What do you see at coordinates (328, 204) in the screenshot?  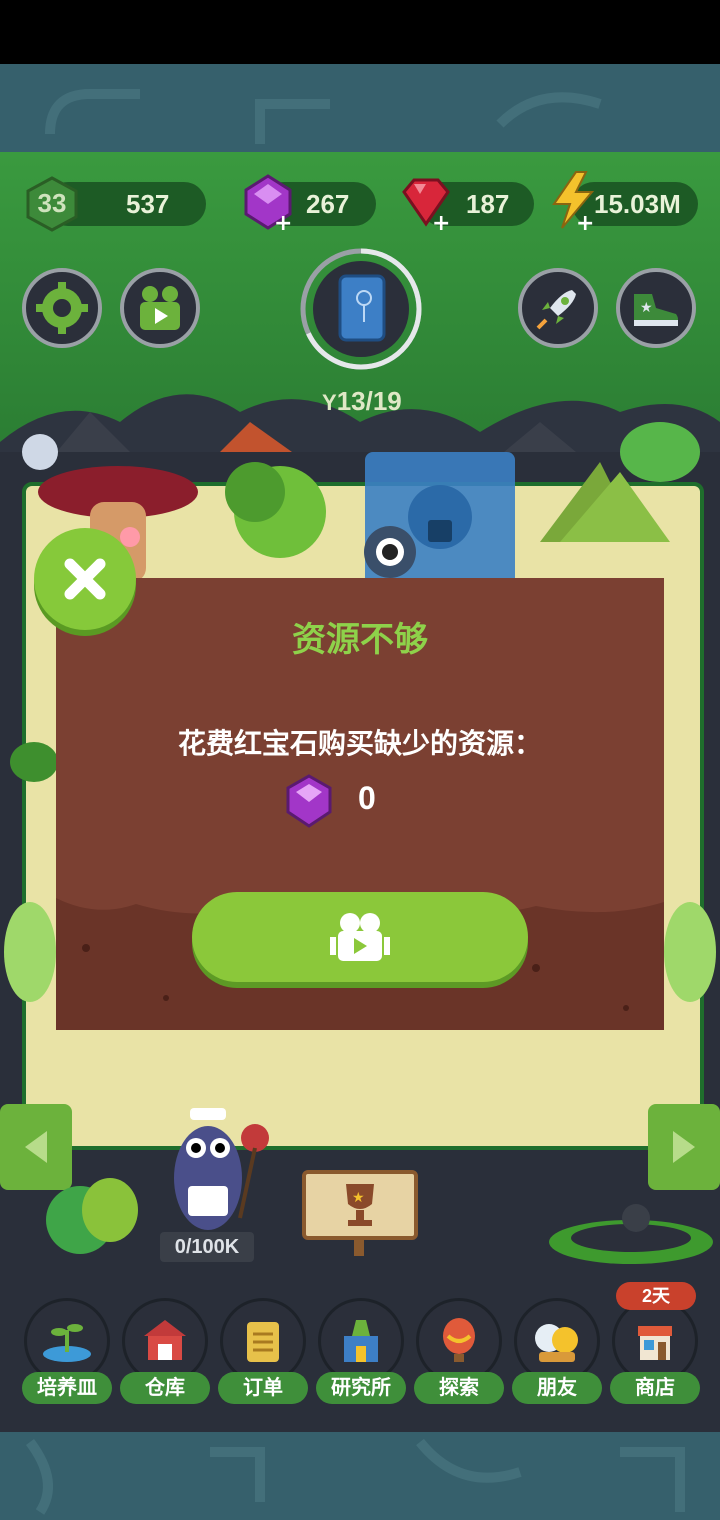 I see `gems-value: 267` at bounding box center [328, 204].